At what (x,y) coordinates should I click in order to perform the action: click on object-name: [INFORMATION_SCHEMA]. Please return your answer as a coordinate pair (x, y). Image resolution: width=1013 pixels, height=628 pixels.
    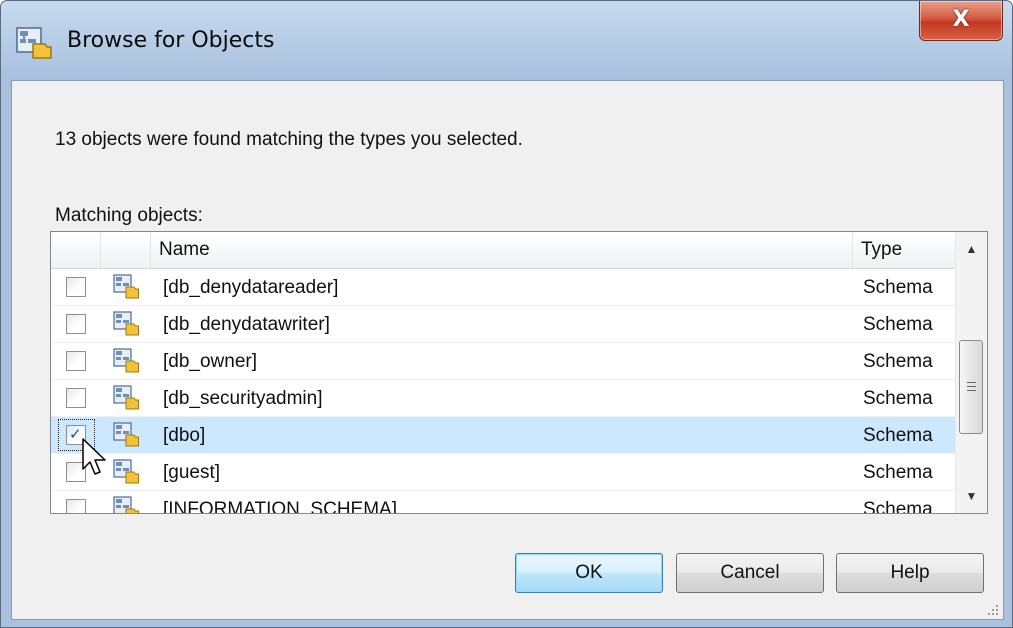
    Looking at the image, I should click on (280, 506).